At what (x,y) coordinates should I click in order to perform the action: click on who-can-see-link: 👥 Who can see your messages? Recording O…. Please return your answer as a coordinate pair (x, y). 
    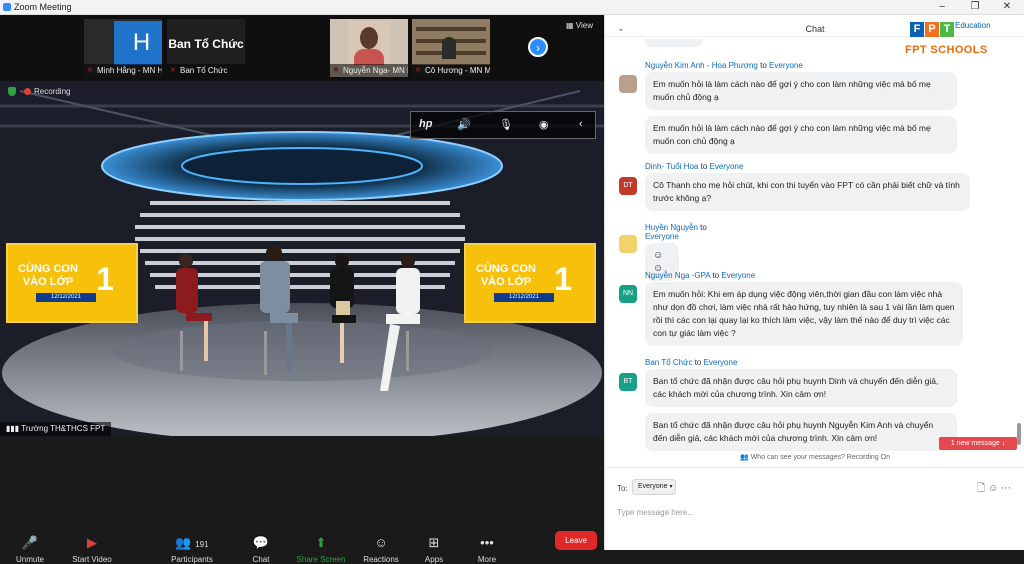
    Looking at the image, I should click on (814, 460).